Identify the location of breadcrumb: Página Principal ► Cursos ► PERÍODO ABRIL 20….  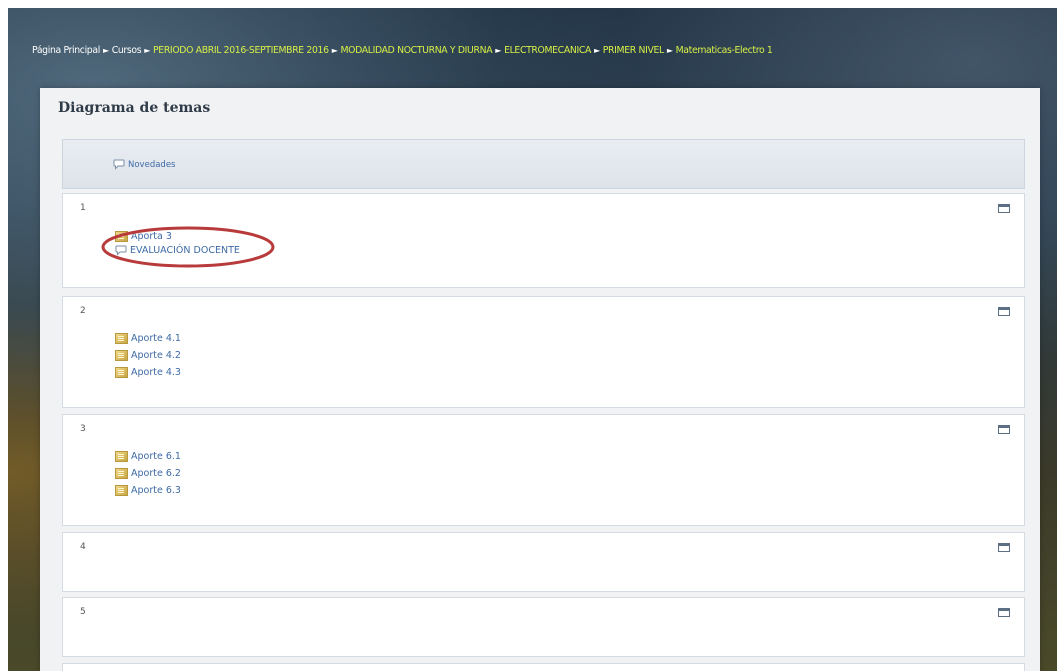
(544, 53).